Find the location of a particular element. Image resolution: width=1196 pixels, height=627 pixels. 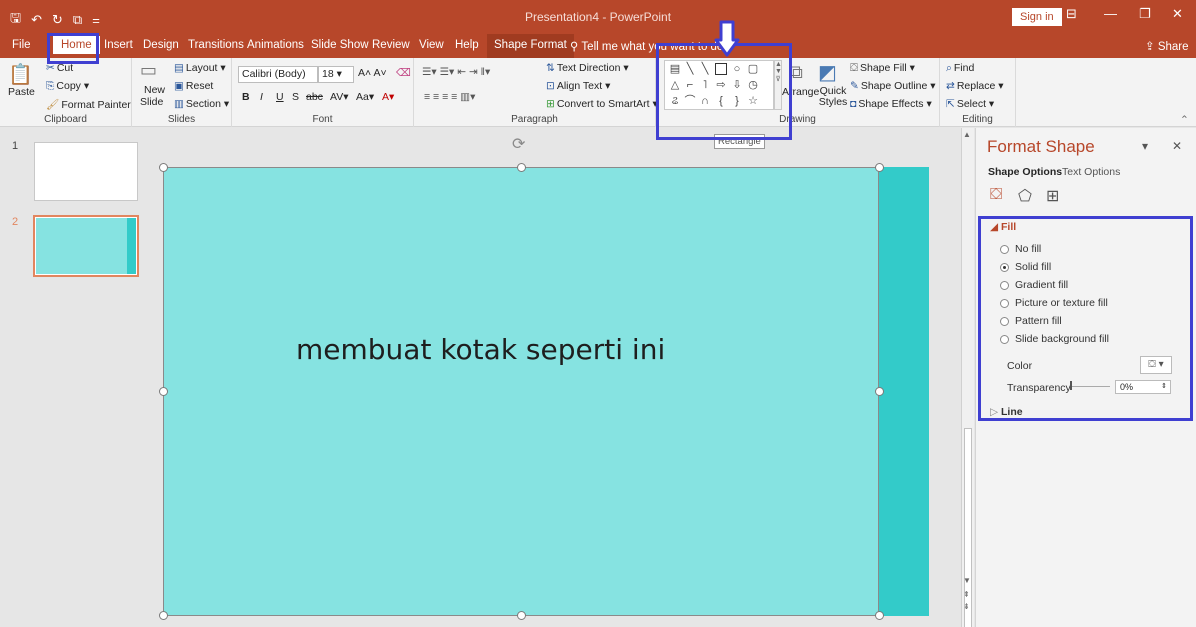

undo-icon: ↶ is located at coordinates (36, 20).